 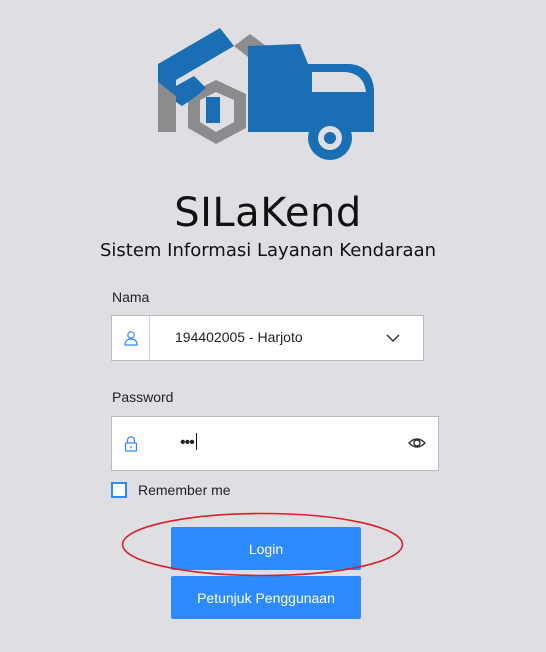 What do you see at coordinates (131, 444) in the screenshot?
I see `lock-icon` at bounding box center [131, 444].